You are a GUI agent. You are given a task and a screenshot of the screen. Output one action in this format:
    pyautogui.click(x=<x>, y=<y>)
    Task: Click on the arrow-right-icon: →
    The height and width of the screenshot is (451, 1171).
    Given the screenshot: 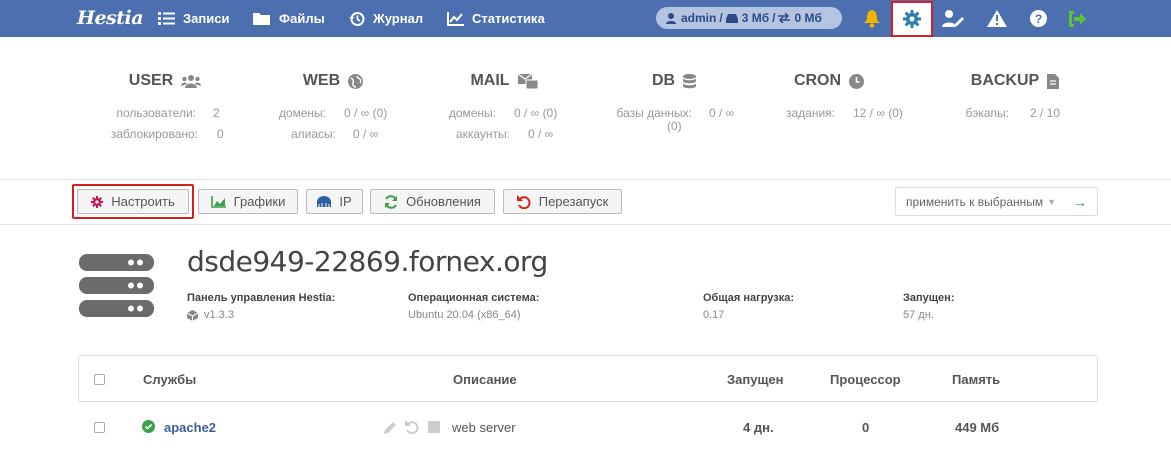 What is the action you would take?
    pyautogui.click(x=1080, y=202)
    